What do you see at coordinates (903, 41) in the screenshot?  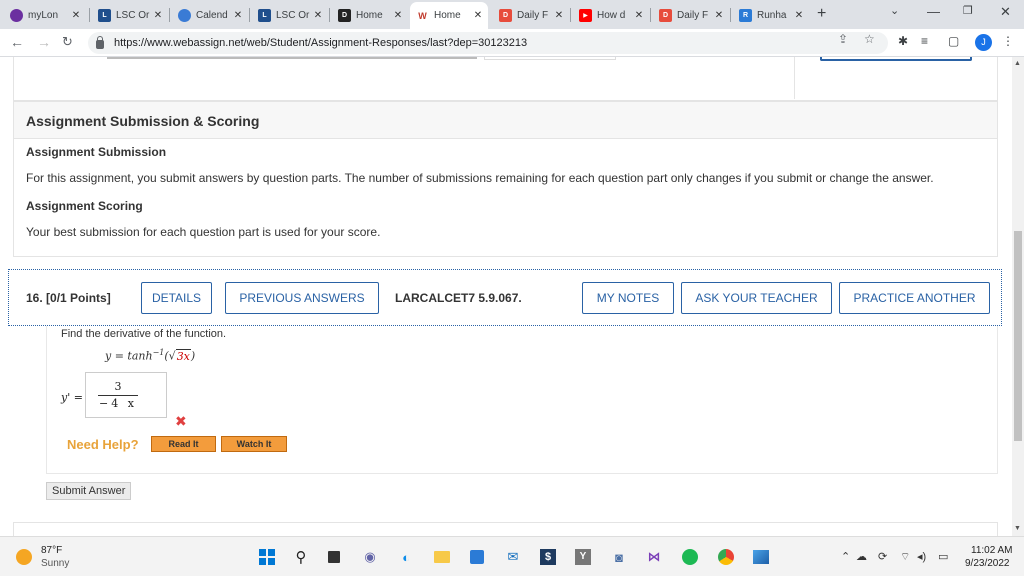 I see `extensions-icon: ✱` at bounding box center [903, 41].